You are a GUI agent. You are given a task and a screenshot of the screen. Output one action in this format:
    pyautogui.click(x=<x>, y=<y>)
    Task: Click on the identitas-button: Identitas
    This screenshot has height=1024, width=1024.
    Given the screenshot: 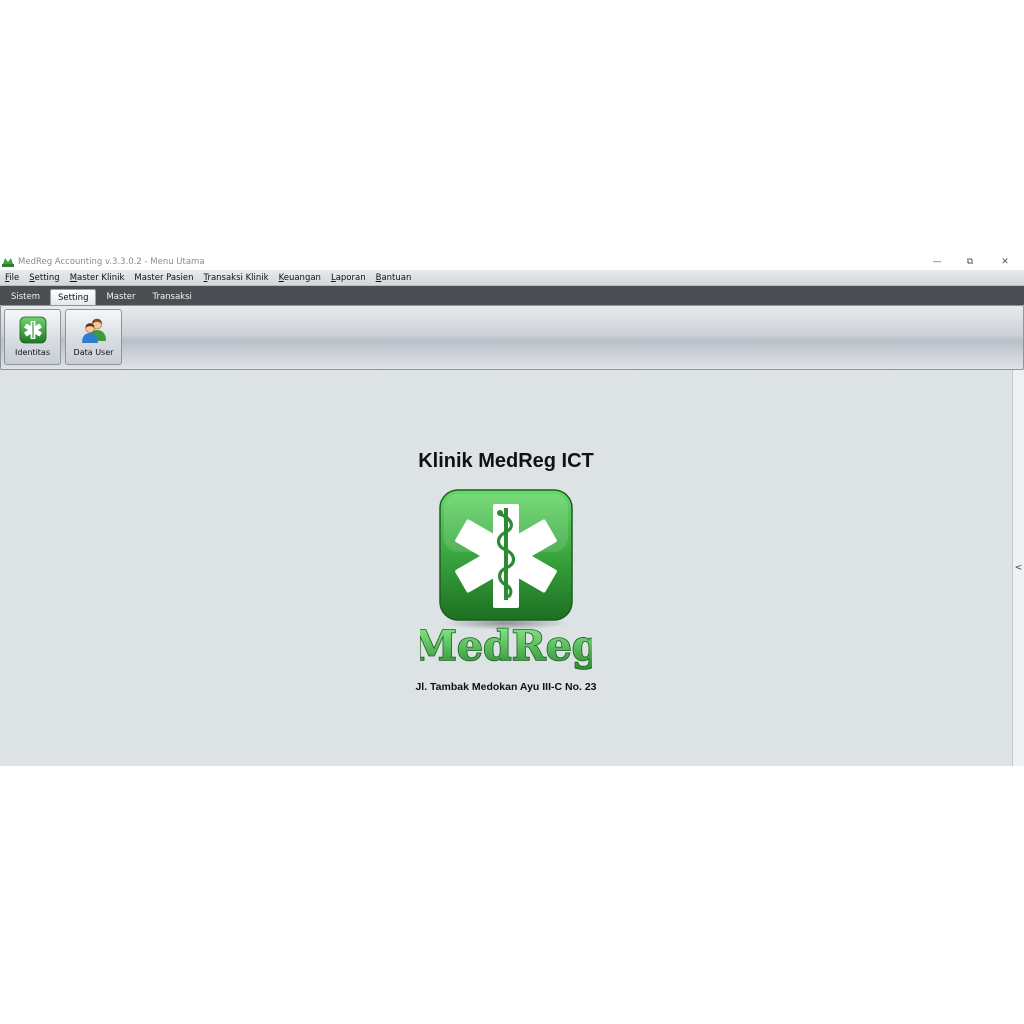 What is the action you would take?
    pyautogui.click(x=32, y=337)
    